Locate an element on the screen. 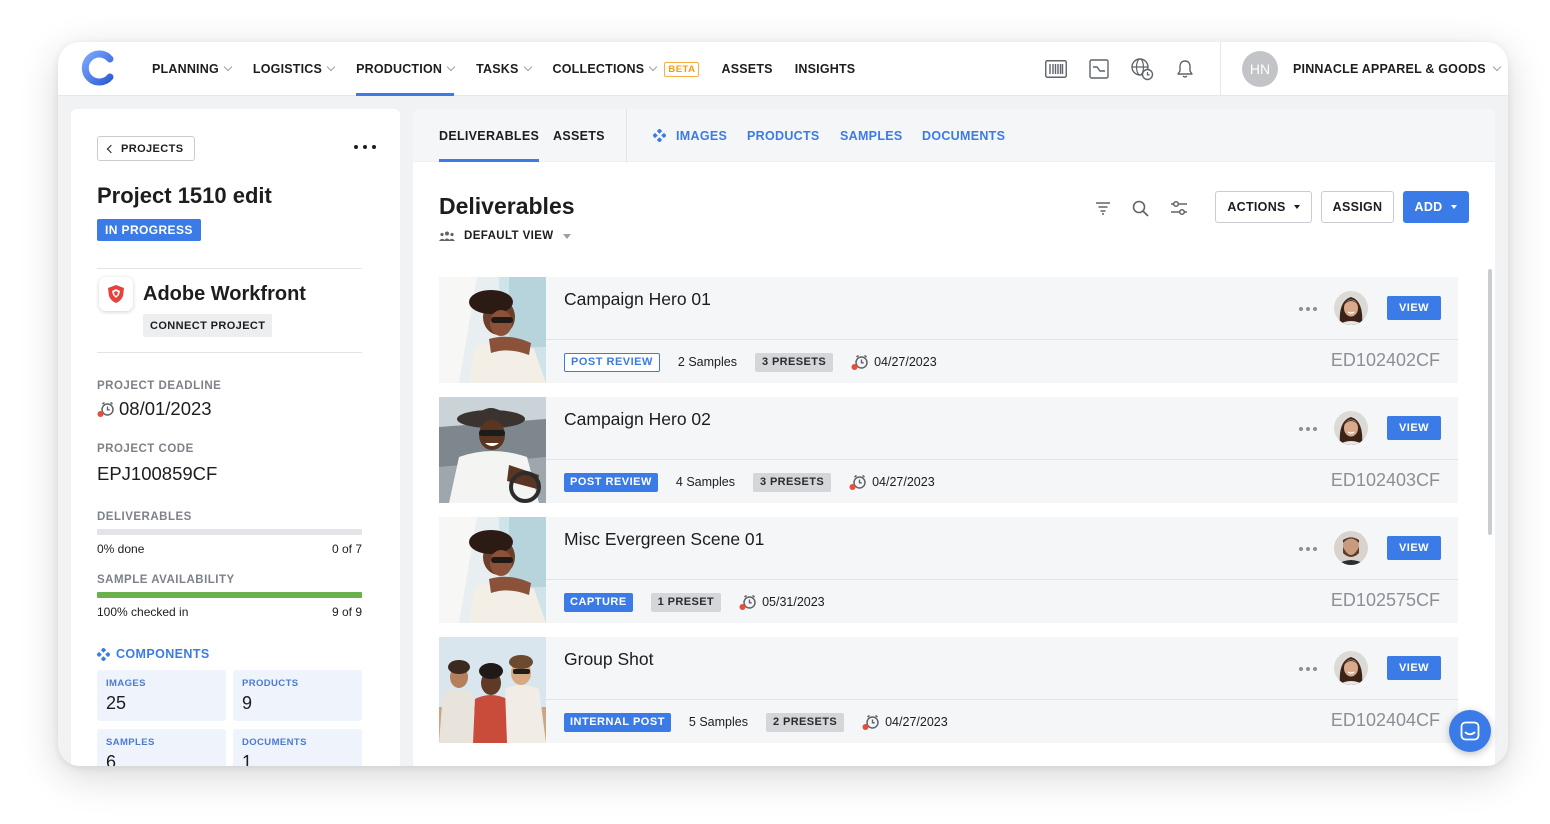 The width and height of the screenshot is (1550, 824). nav-item-production: PRODUCTION is located at coordinates (406, 69).